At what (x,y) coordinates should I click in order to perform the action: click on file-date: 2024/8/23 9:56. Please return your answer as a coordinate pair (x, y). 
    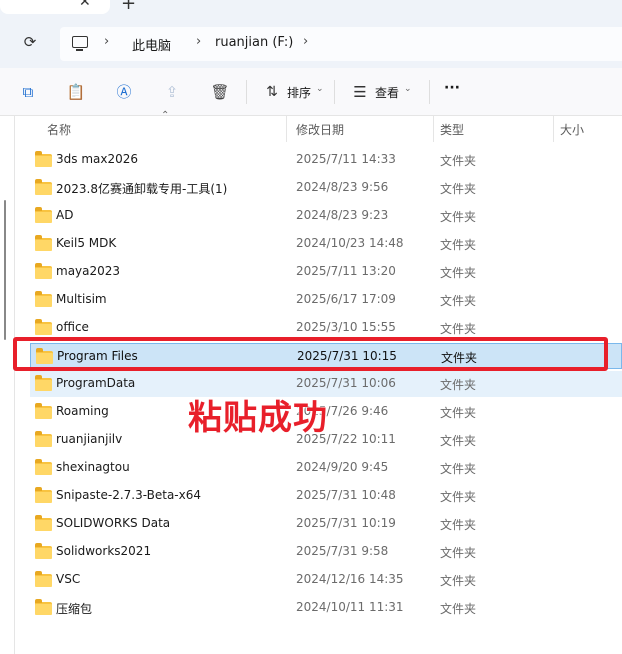
    Looking at the image, I should click on (342, 187).